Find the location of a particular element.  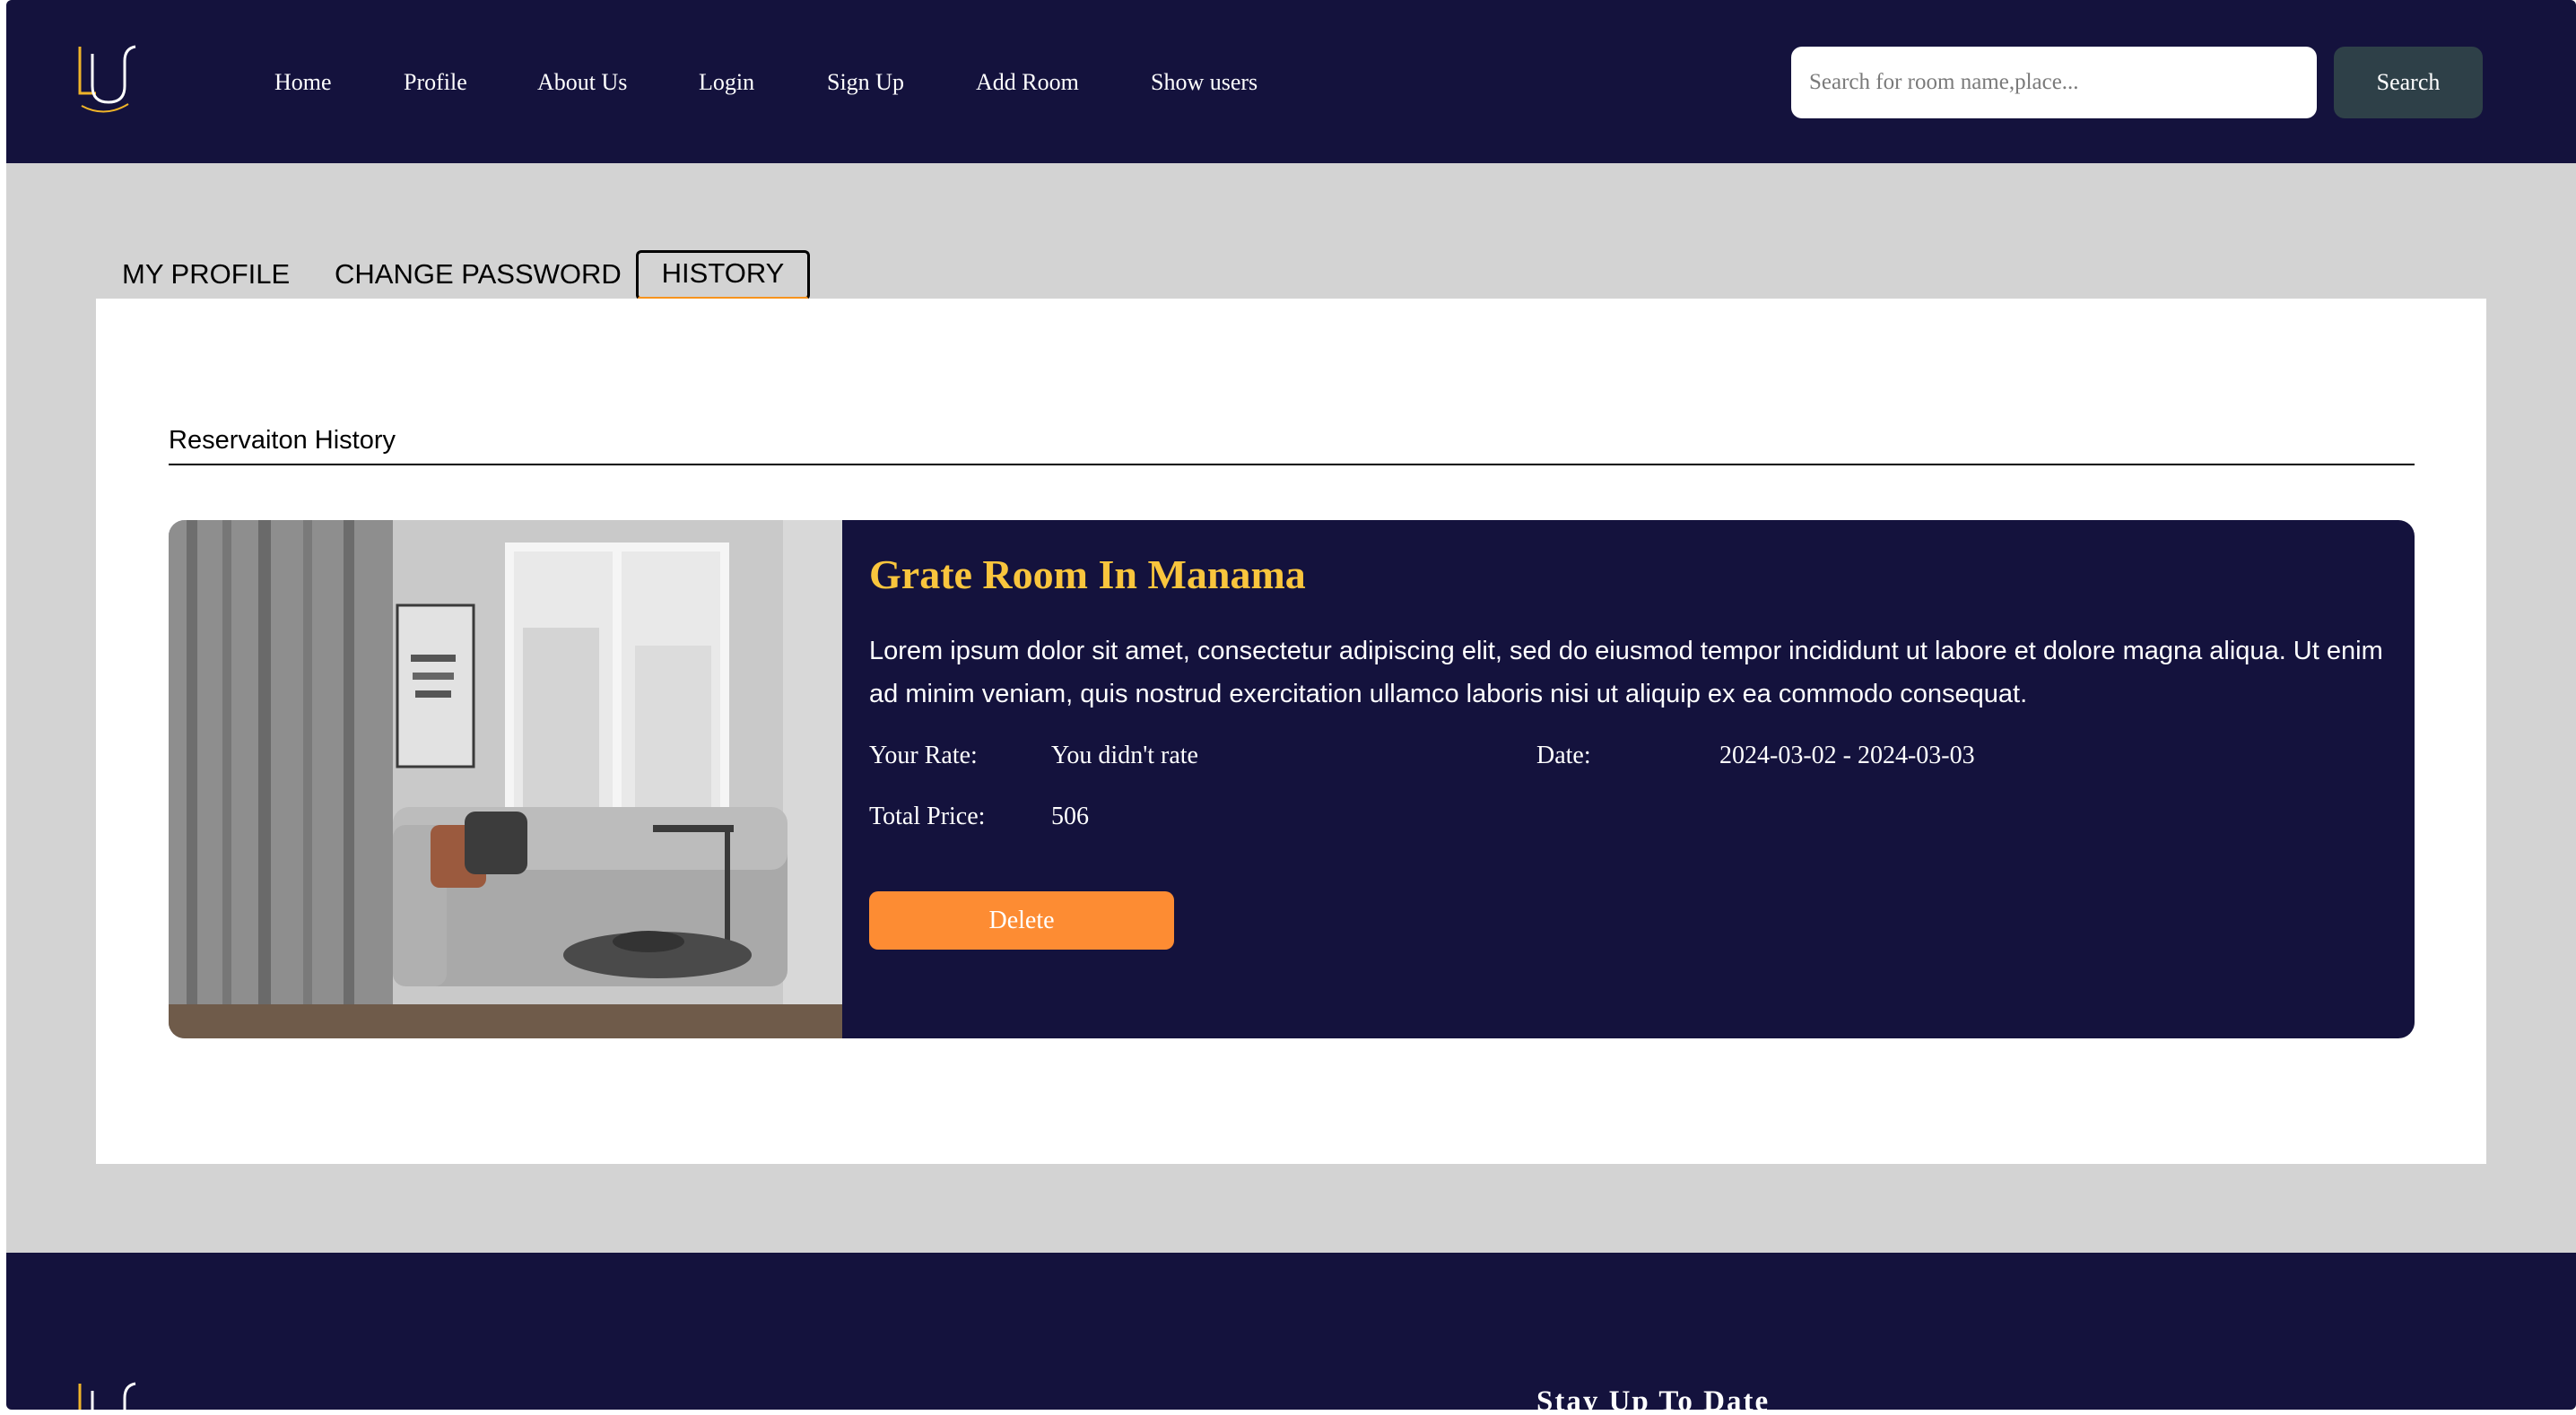

tab-history: HISTORY is located at coordinates (723, 275).